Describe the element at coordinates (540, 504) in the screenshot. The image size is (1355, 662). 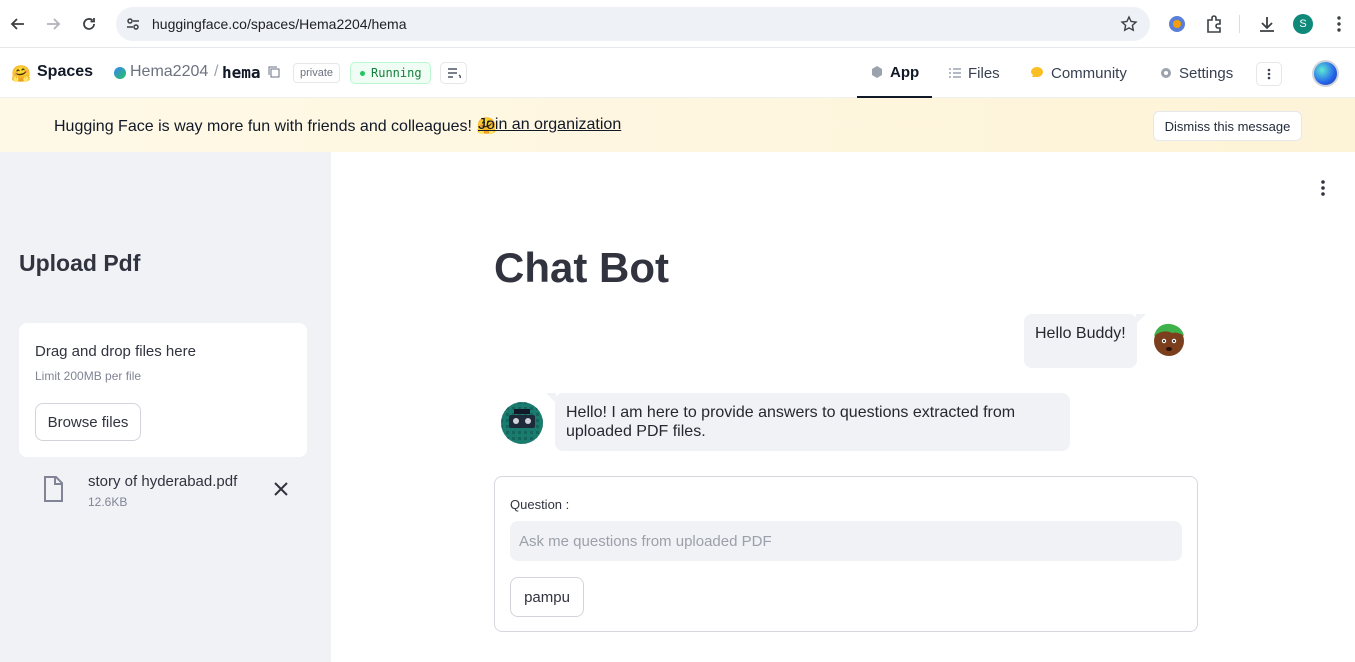
I see `question-label: Question :` at that location.